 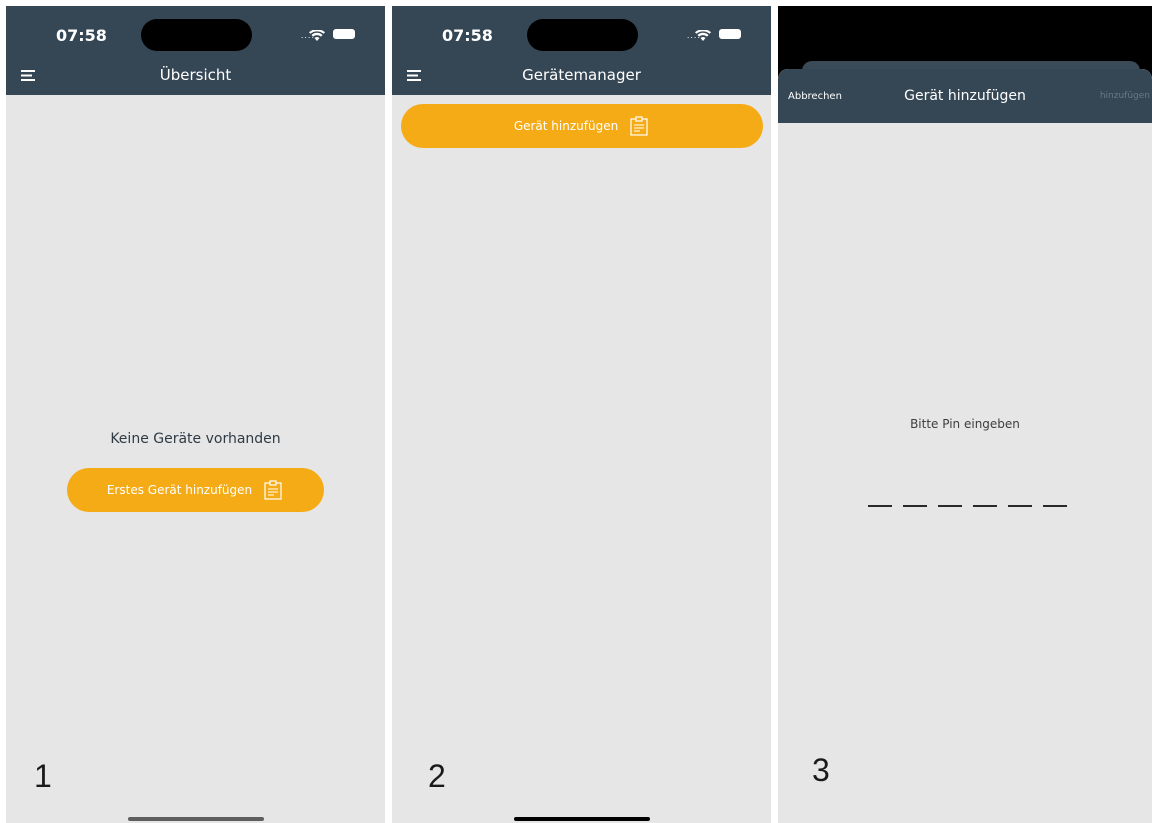 What do you see at coordinates (179, 490) in the screenshot?
I see `add-first-device-label: Erstes Gerät hinzufügen` at bounding box center [179, 490].